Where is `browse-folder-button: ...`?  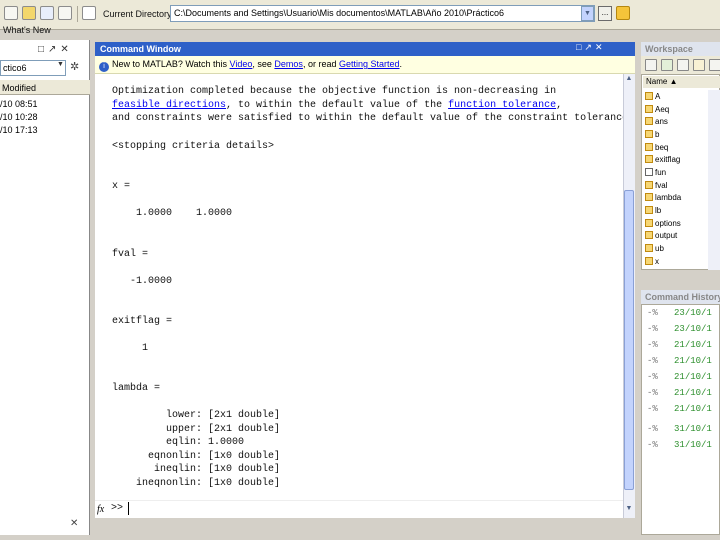
browse-folder-button: ... is located at coordinates (605, 13).